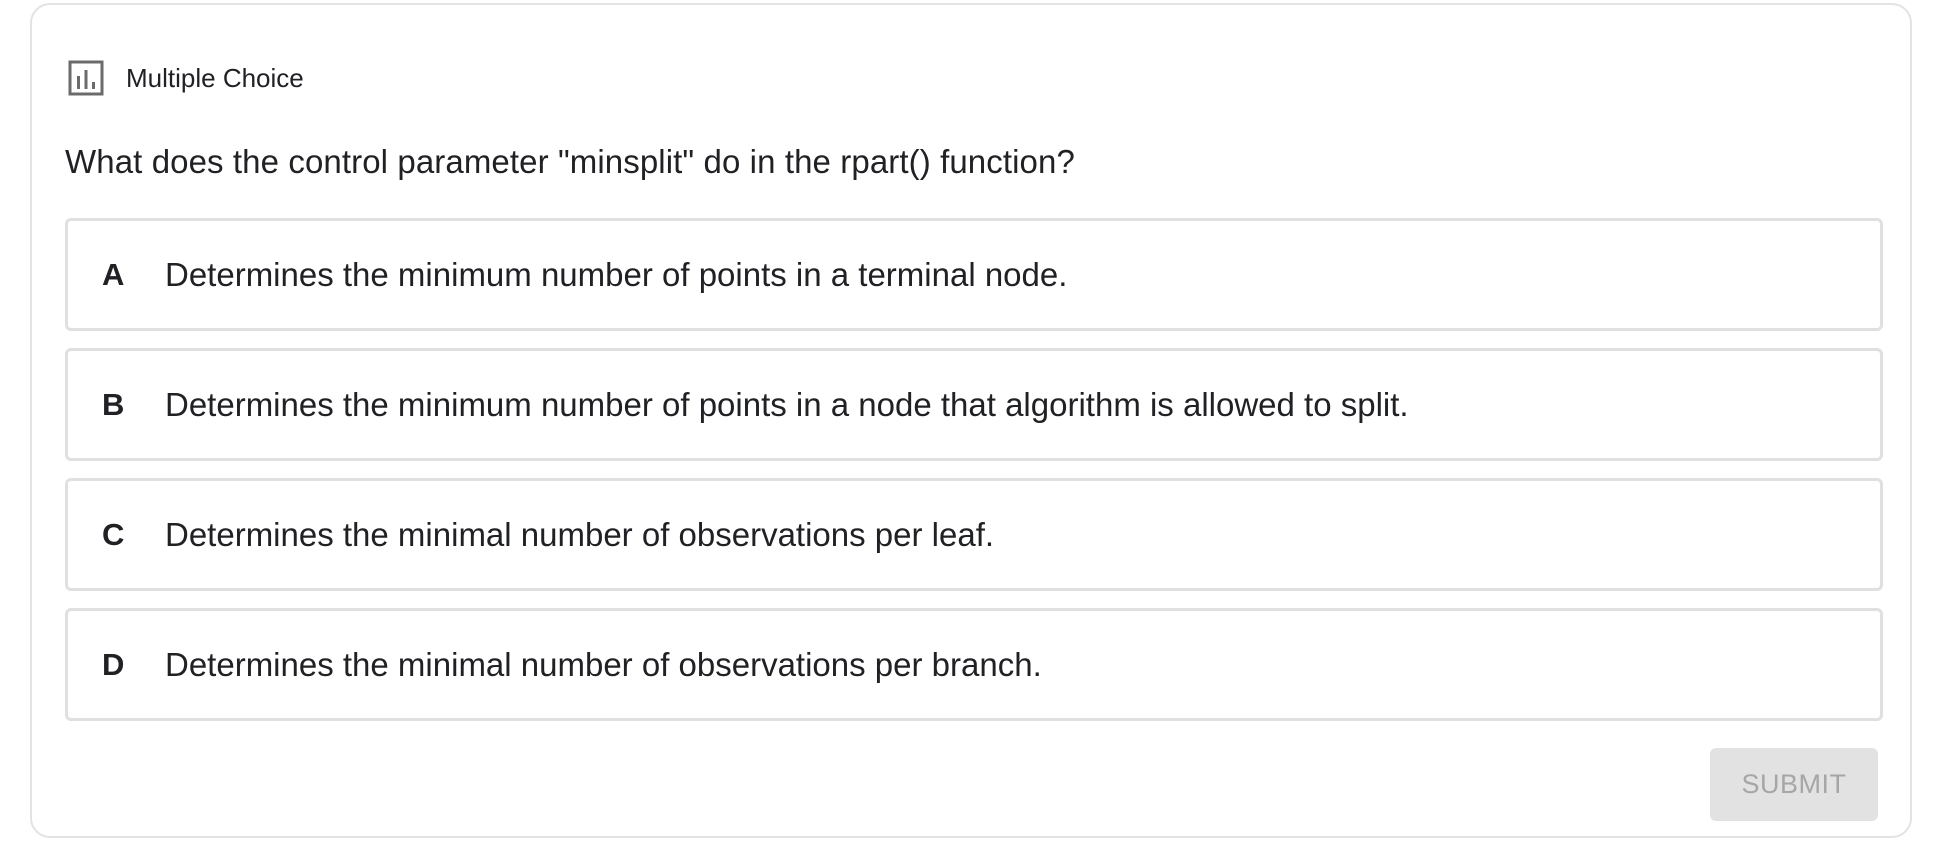 The height and width of the screenshot is (846, 1952). What do you see at coordinates (215, 77) in the screenshot?
I see `question-type-label: Multiple Choice` at bounding box center [215, 77].